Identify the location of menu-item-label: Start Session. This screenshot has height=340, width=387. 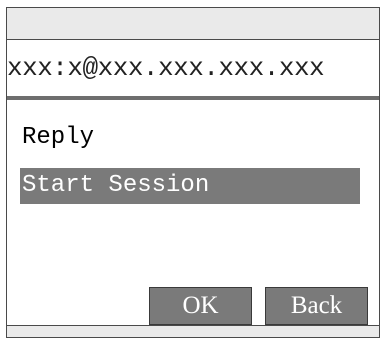
(116, 185).